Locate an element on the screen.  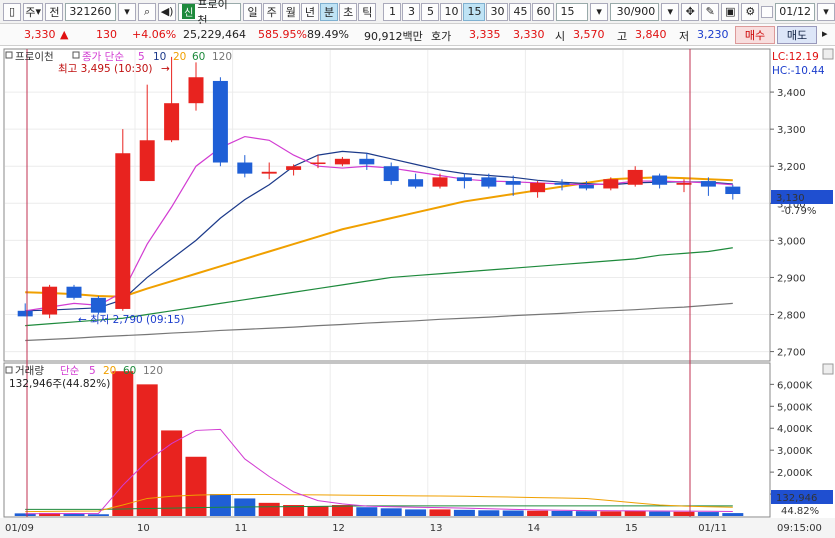
vol-ma20-label: 20 is located at coordinates (109, 371).